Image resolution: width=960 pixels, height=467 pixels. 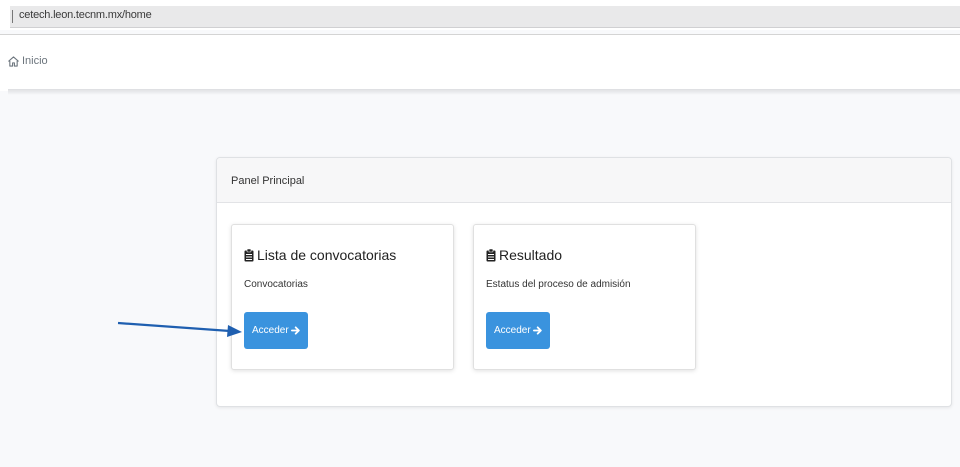 I want to click on browser-address-bar: cetech.leon.tecnm.mx/home, so click(x=480, y=15).